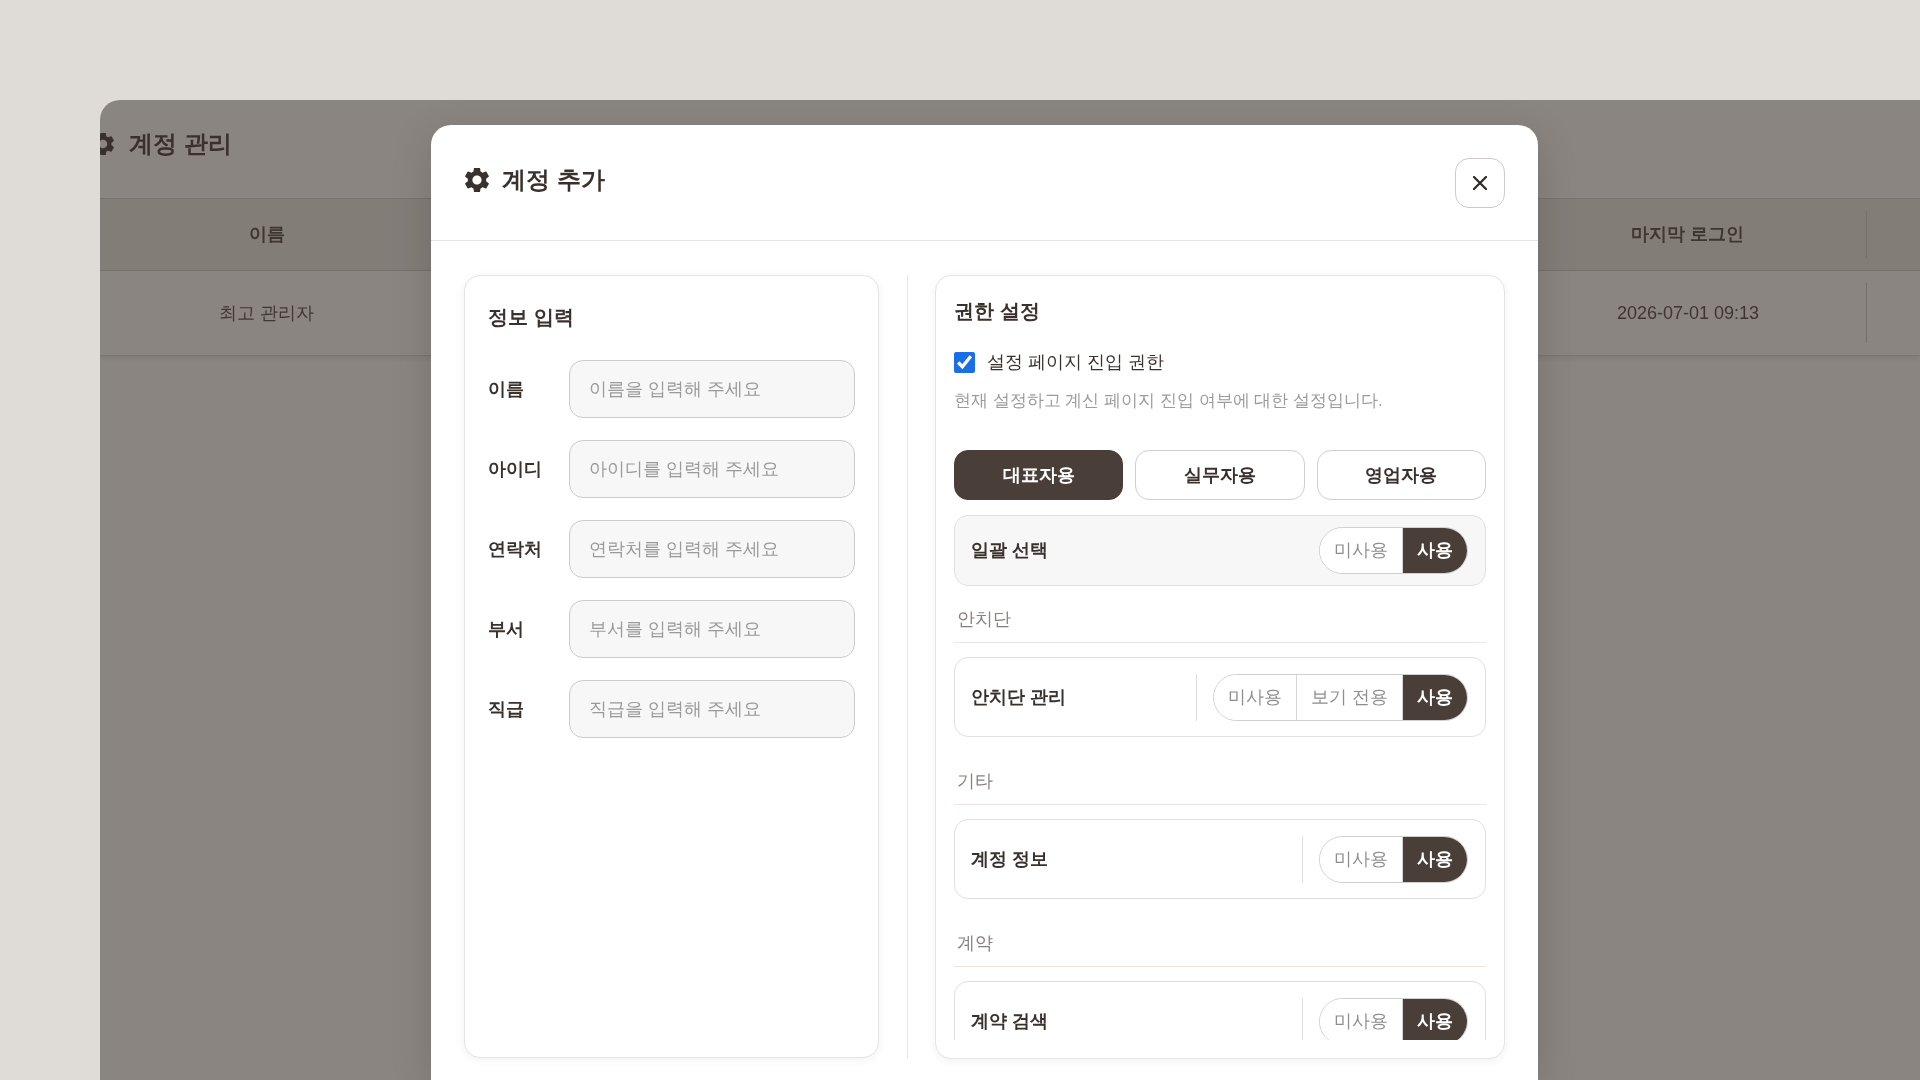 This screenshot has height=1080, width=1920. I want to click on preset-tab: 대표자용, so click(1039, 475).